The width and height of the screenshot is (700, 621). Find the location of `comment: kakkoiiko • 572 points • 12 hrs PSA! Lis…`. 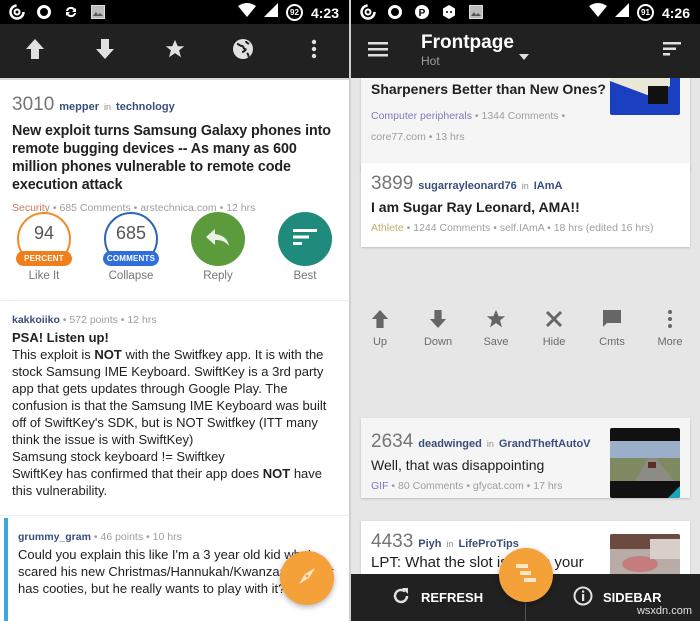

comment: kakkoiiko • 572 points • 12 hrs PSA! Lis… is located at coordinates (174, 406).